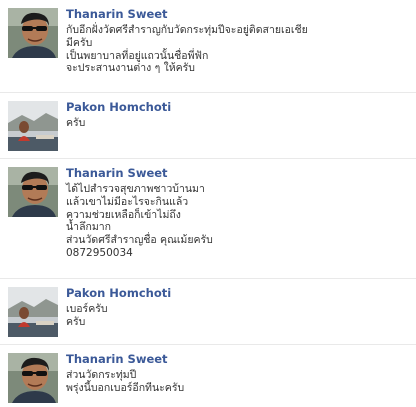 Image resolution: width=416 pixels, height=407 pixels. What do you see at coordinates (130, 68) in the screenshot?
I see `message-line: จะประสานงานต่าง ๆ ให้ครับ` at bounding box center [130, 68].